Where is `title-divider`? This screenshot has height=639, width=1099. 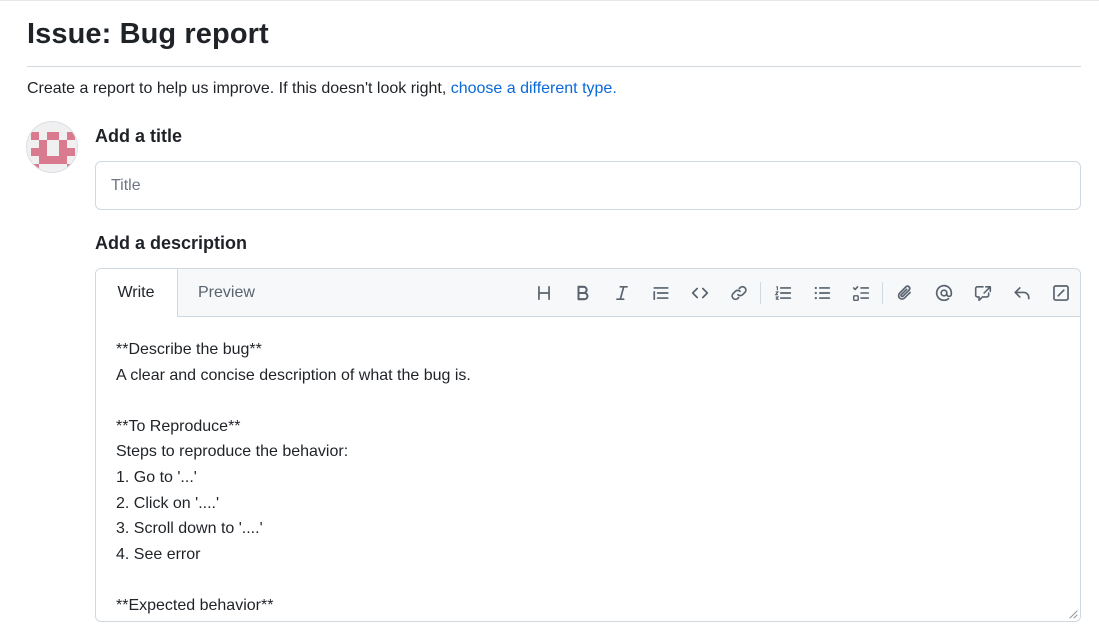 title-divider is located at coordinates (554, 66).